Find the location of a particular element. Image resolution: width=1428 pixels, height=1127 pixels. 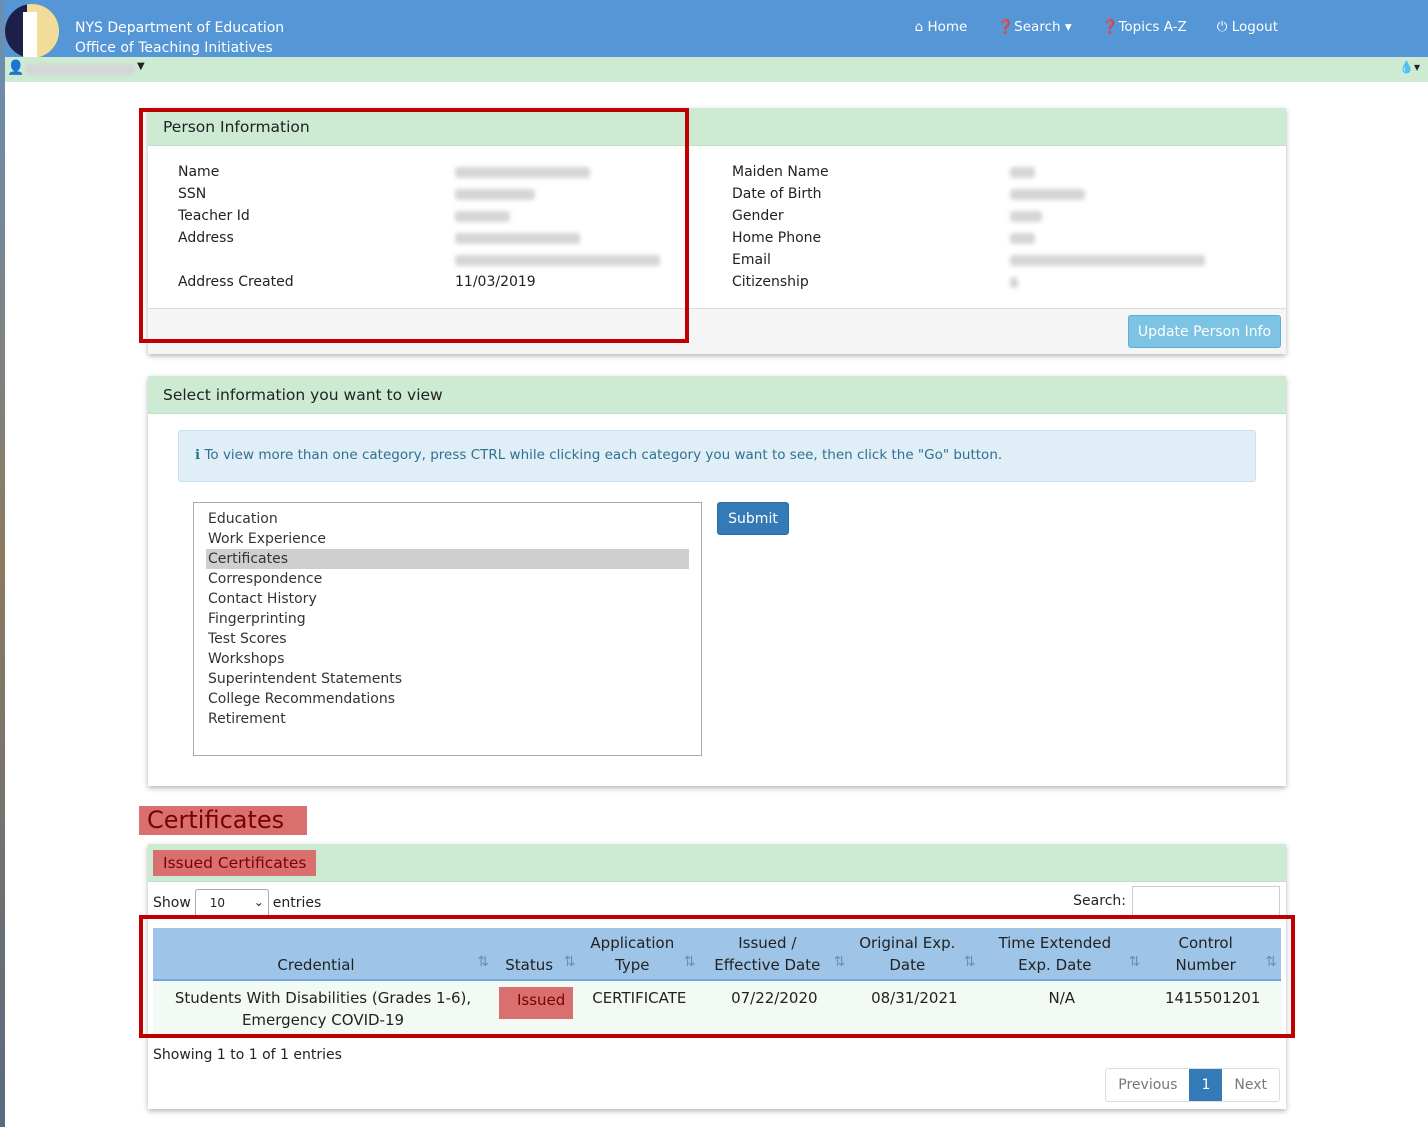

logo is located at coordinates (32, 31).